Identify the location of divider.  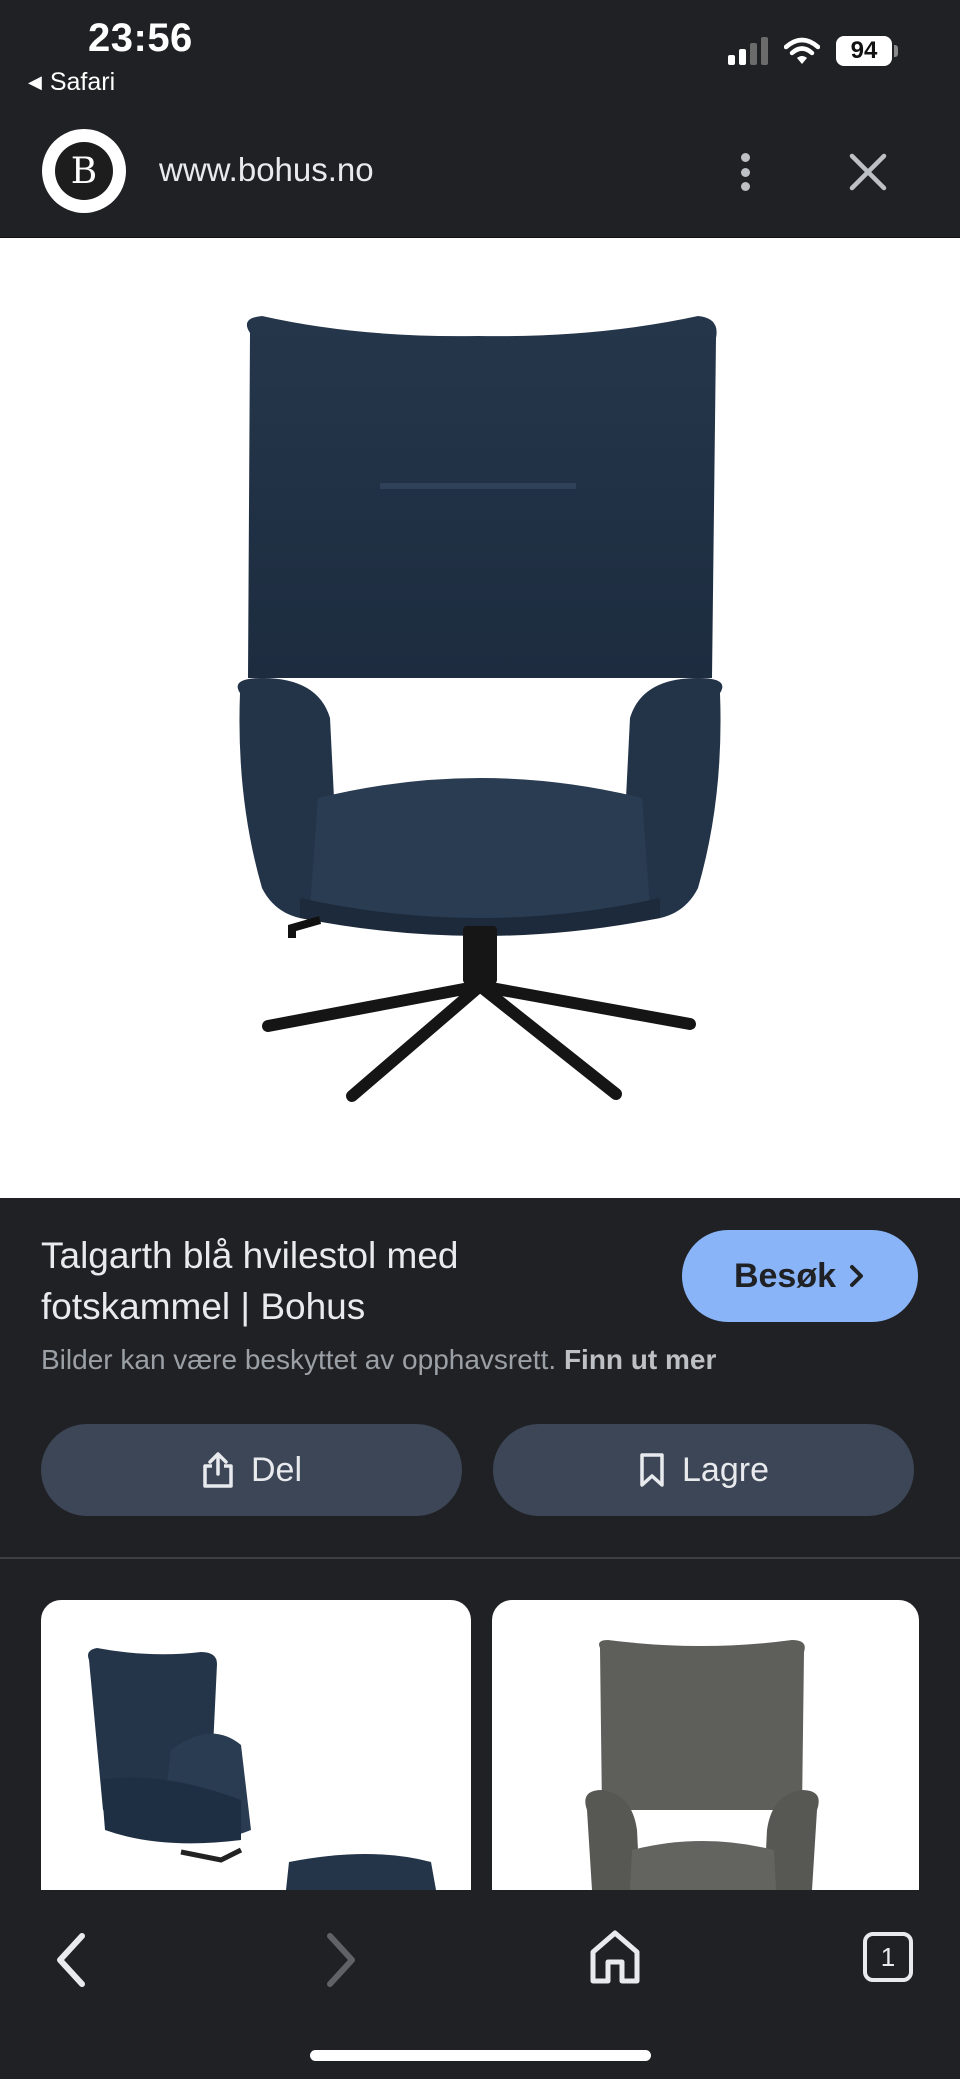
(480, 1558).